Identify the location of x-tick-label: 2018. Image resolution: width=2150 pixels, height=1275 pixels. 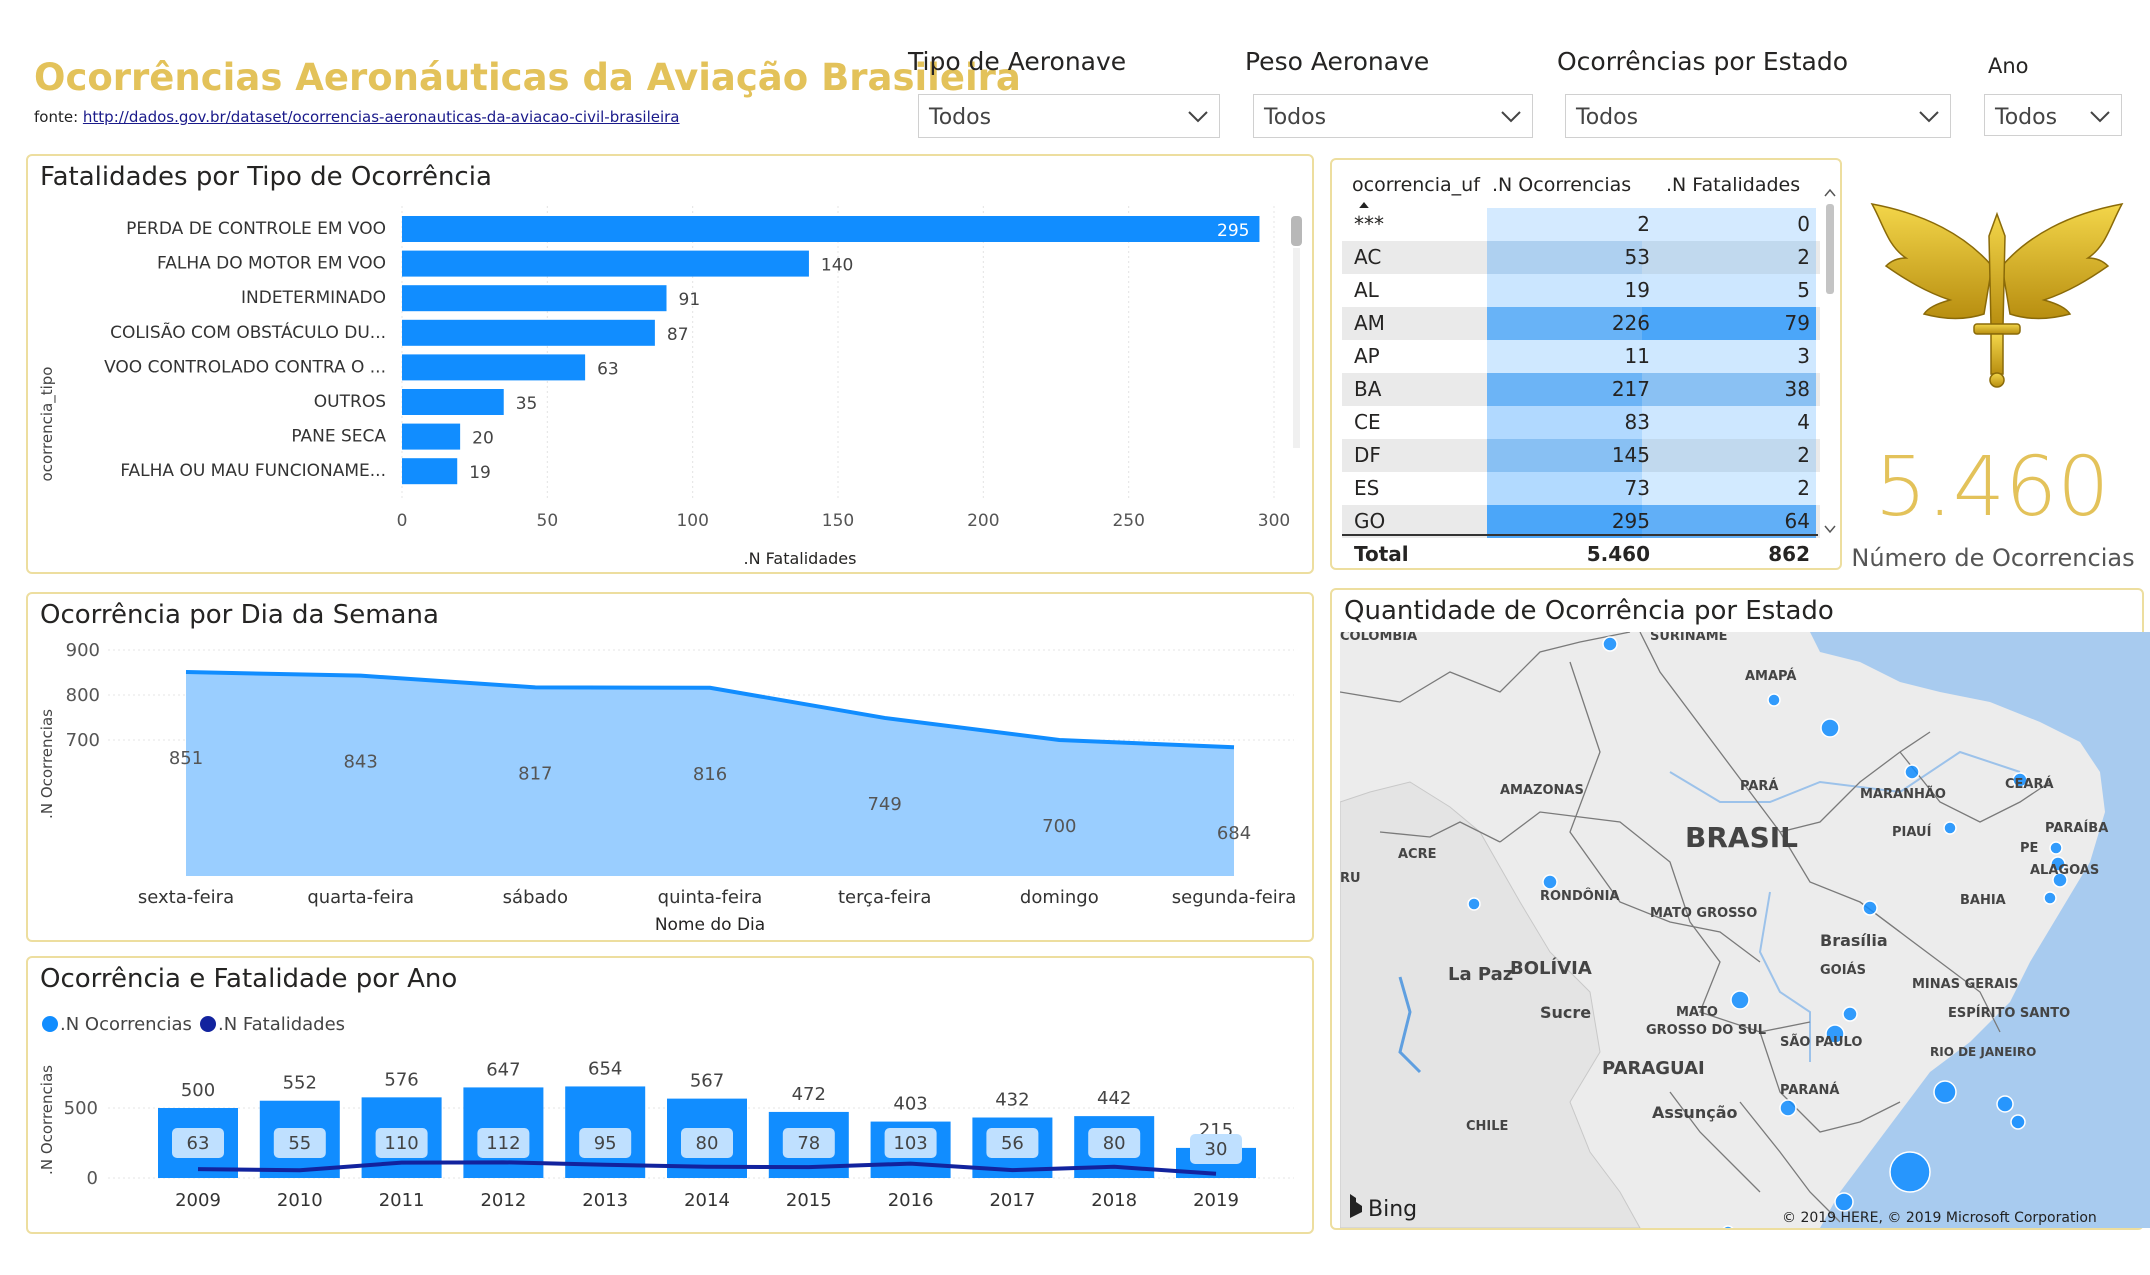
(1114, 1200).